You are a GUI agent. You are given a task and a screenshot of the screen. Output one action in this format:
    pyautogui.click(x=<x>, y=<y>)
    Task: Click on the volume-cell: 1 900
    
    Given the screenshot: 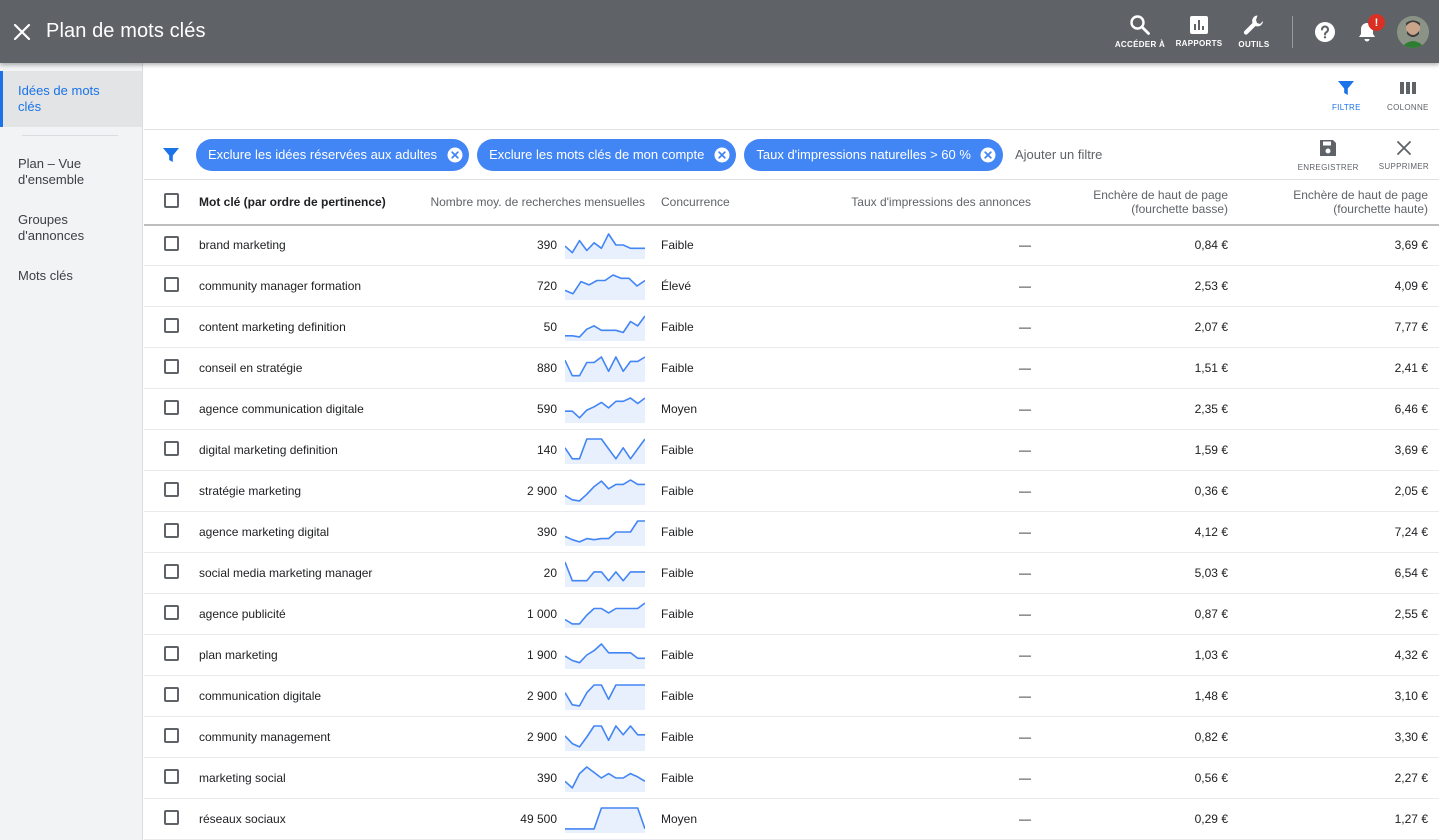 What is the action you would take?
    pyautogui.click(x=528, y=655)
    